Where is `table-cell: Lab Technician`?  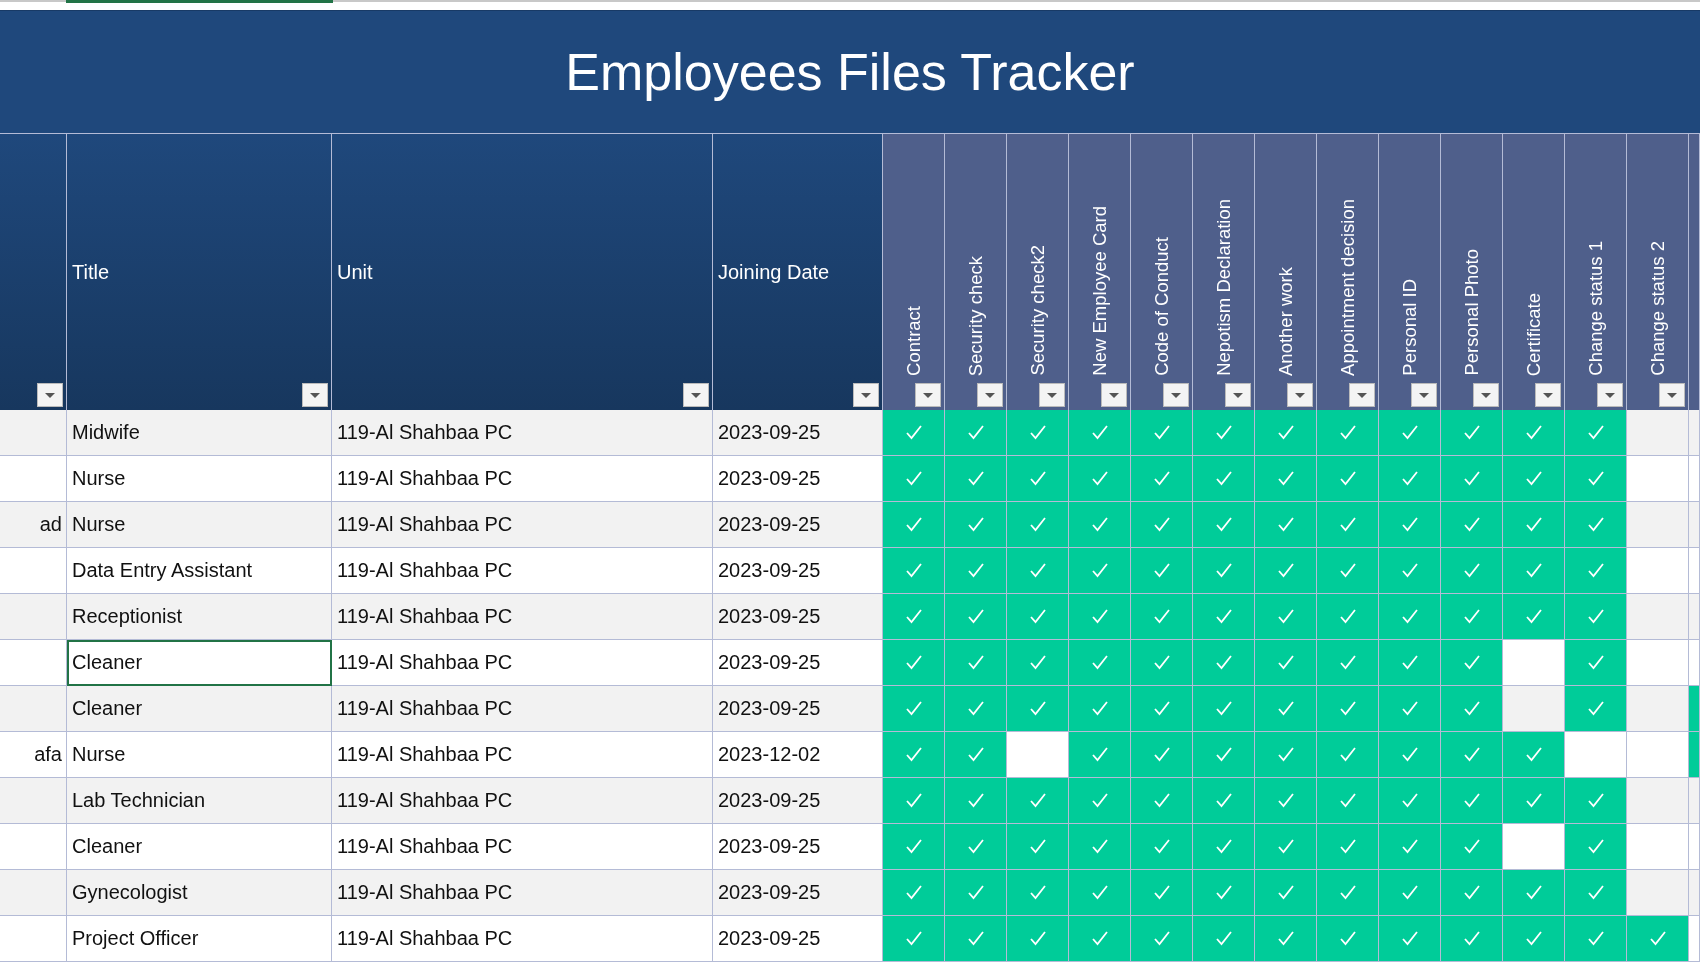 table-cell: Lab Technician is located at coordinates (199, 801).